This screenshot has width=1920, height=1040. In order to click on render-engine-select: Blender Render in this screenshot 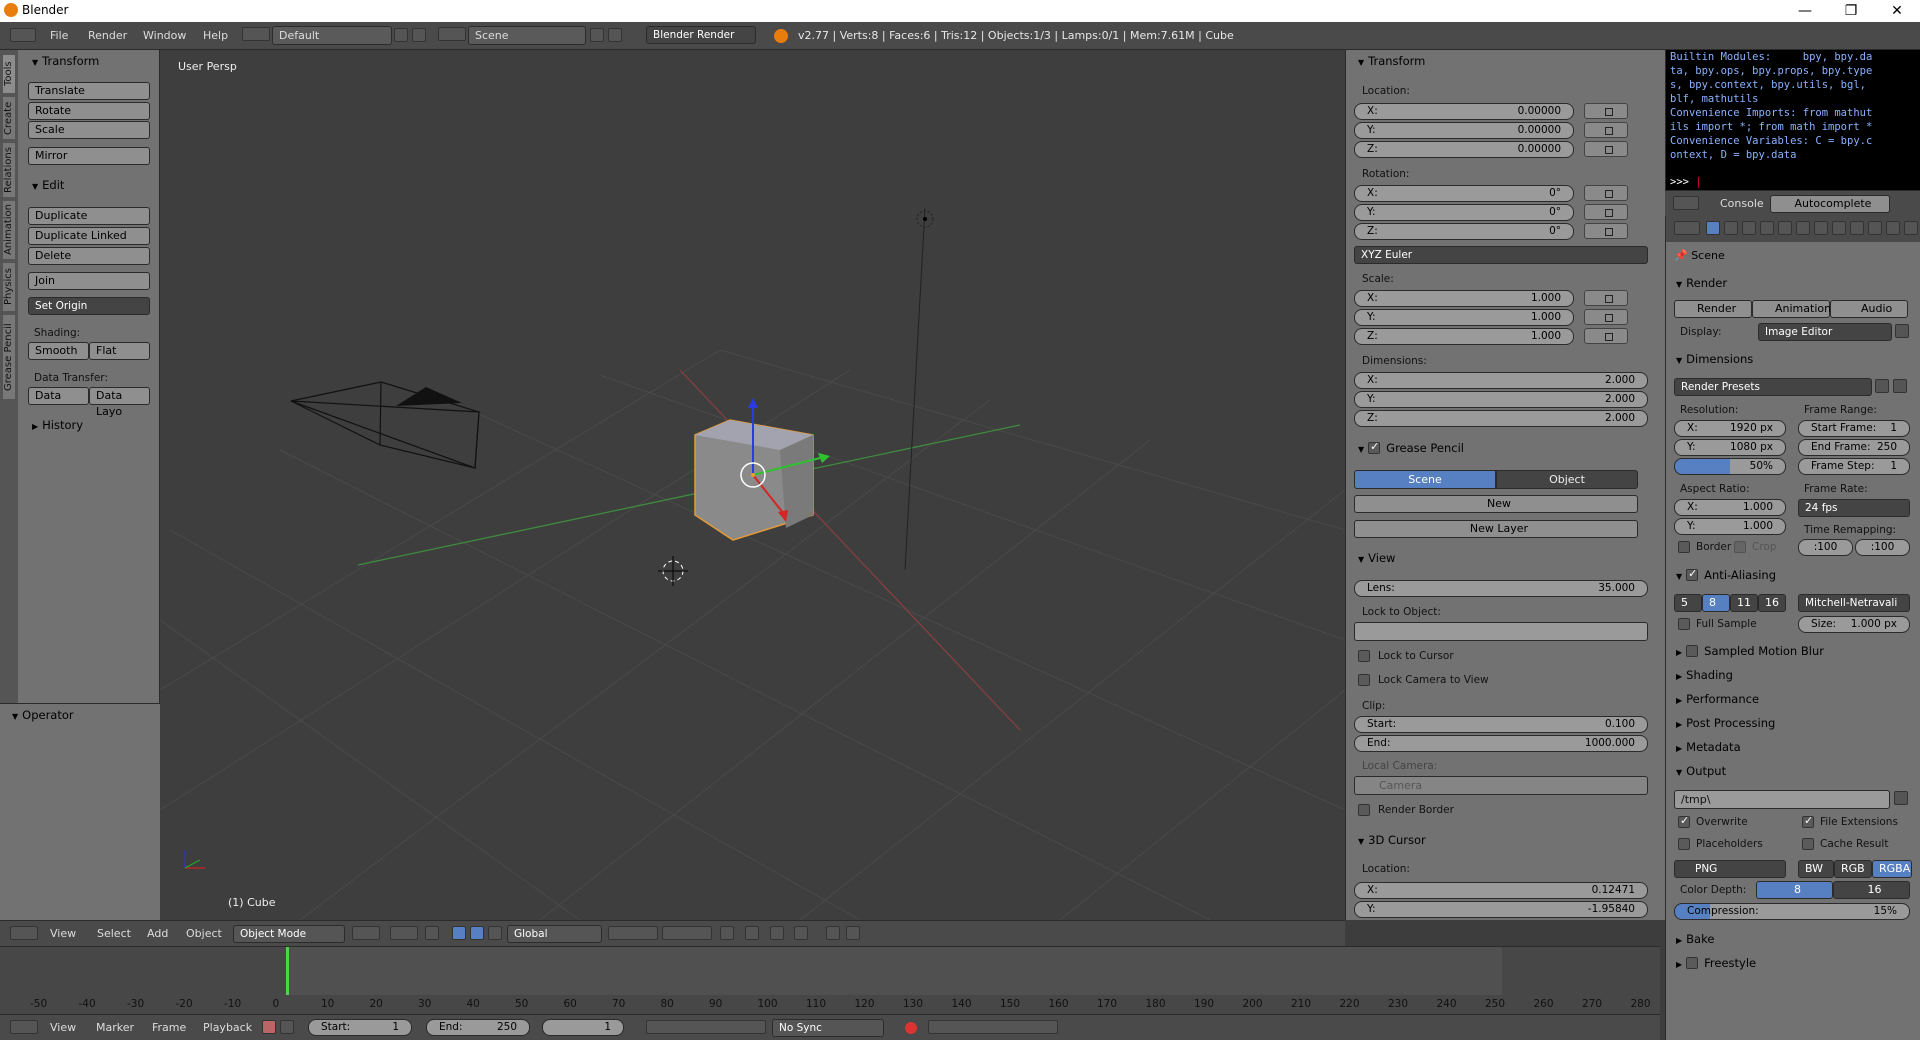, I will do `click(701, 35)`.